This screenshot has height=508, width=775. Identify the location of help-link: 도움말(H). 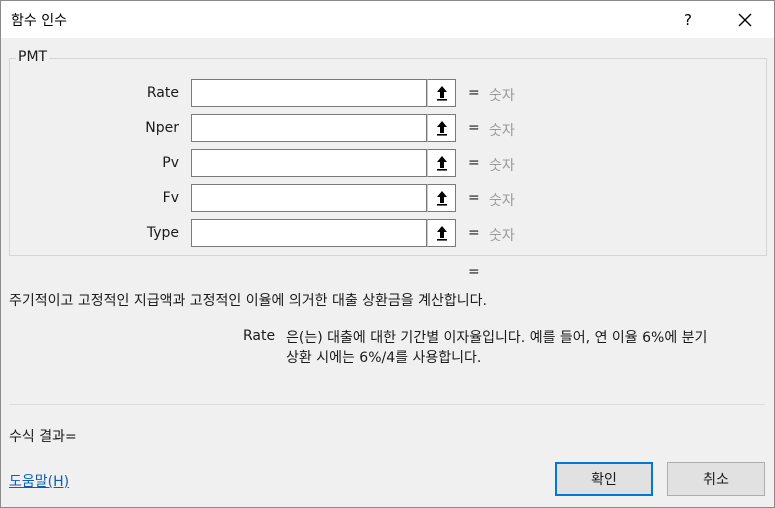
(39, 481).